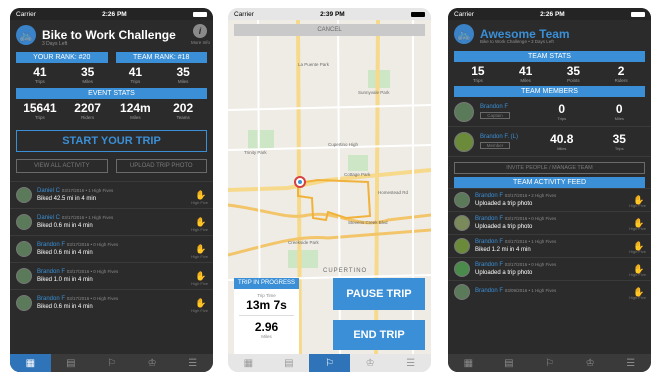 The height and width of the screenshot is (375, 659). I want to click on team-stats: 15 Trips 41 Miles 35 Points 2 Riders, so click(549, 73).